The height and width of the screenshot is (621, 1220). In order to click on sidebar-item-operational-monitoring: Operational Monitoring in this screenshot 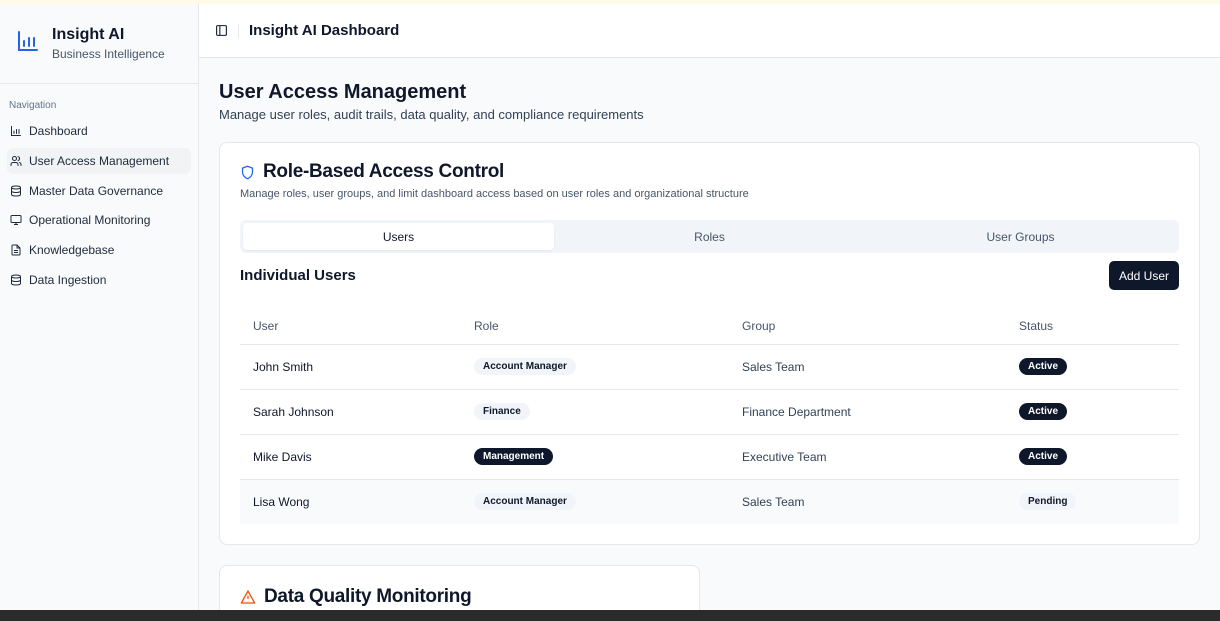, I will do `click(99, 220)`.